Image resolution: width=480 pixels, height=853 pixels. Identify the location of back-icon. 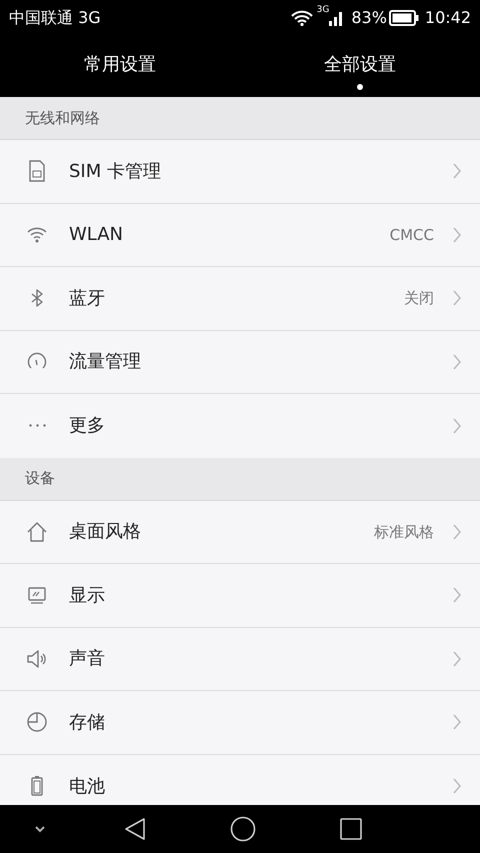
(135, 829).